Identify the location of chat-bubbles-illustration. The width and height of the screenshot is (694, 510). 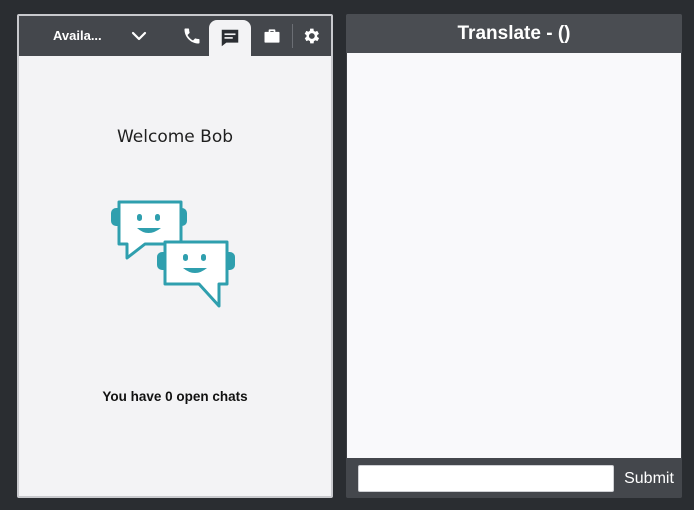
(173, 254).